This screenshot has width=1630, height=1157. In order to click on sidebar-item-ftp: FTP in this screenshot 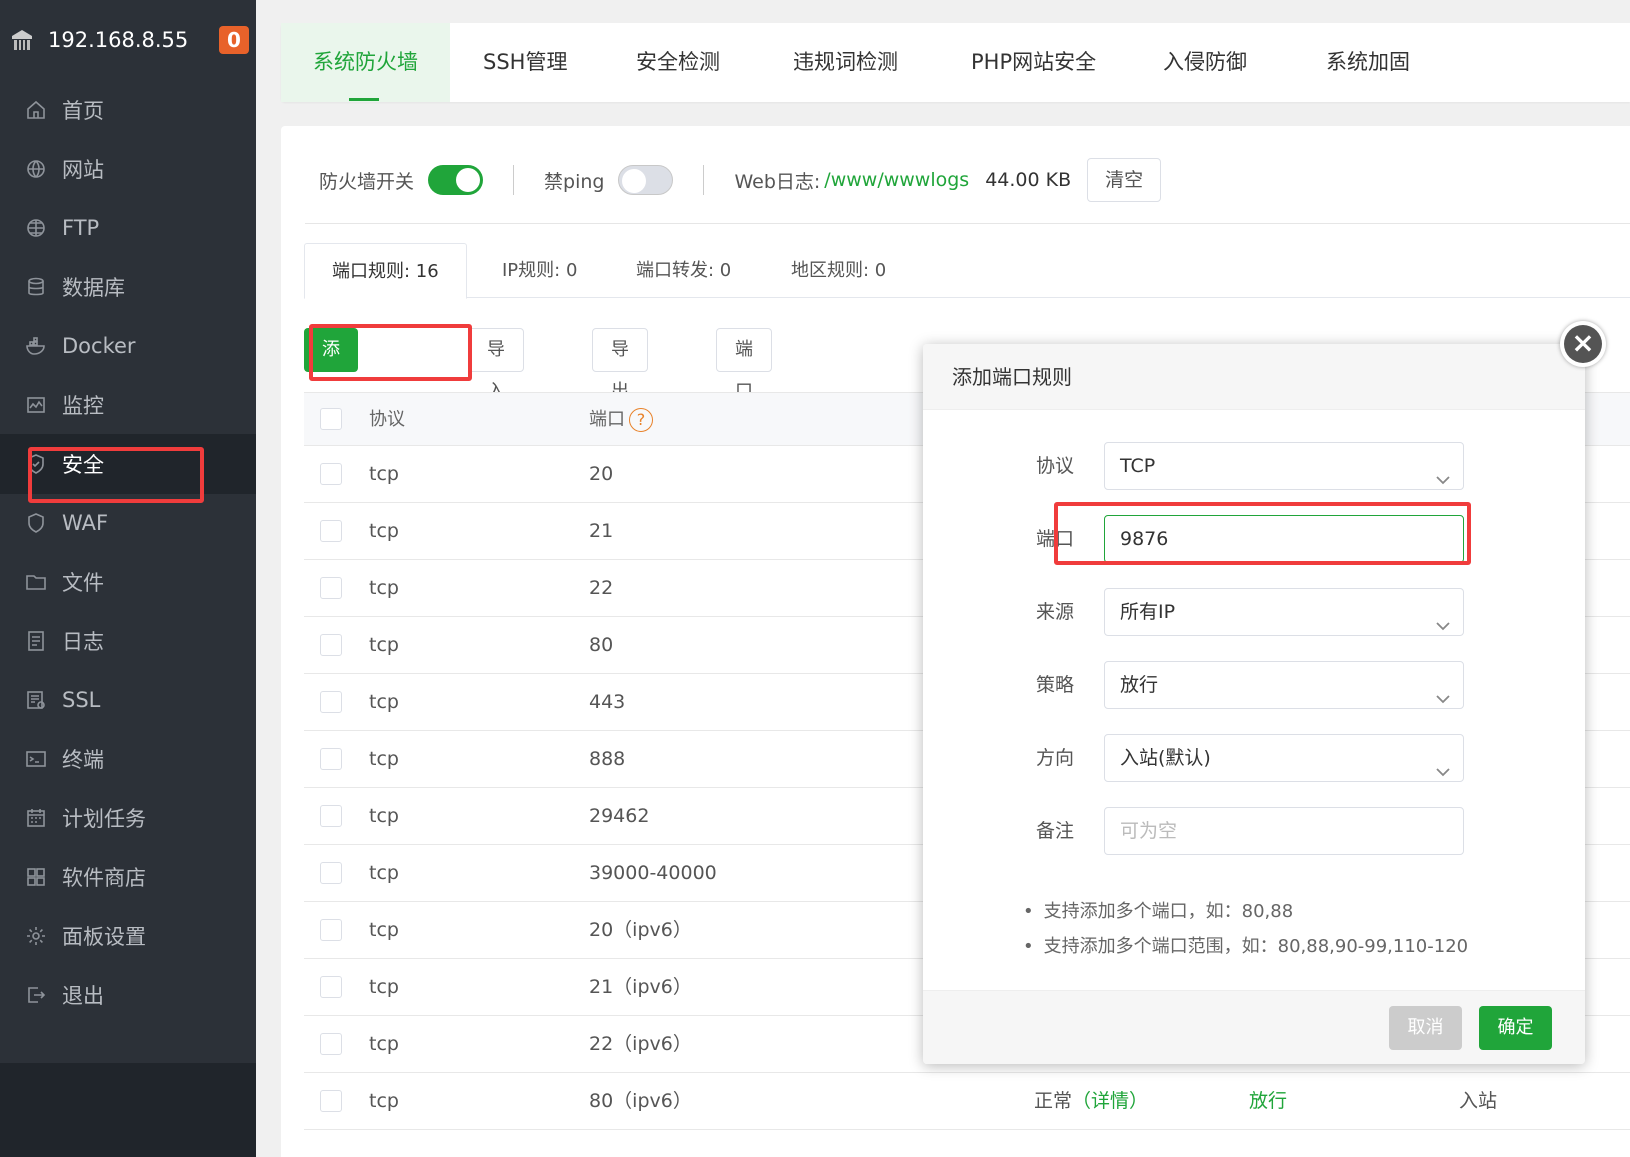, I will do `click(128, 228)`.